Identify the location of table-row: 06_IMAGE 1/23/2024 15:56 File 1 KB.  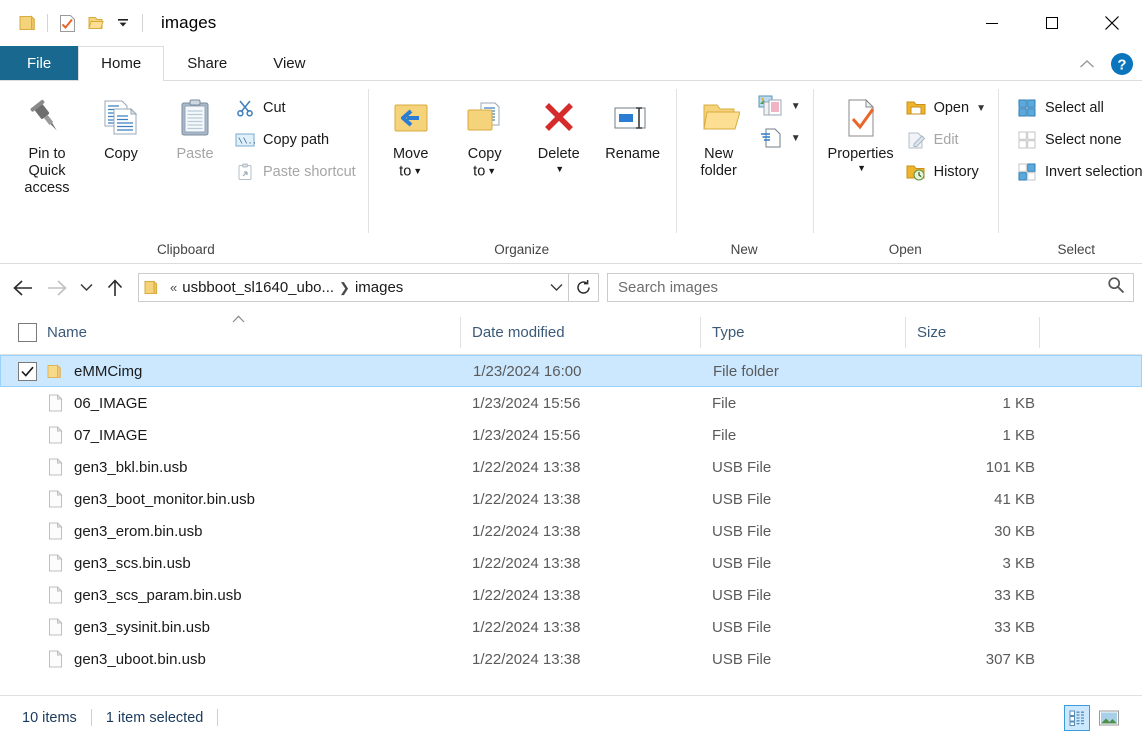
(571, 403).